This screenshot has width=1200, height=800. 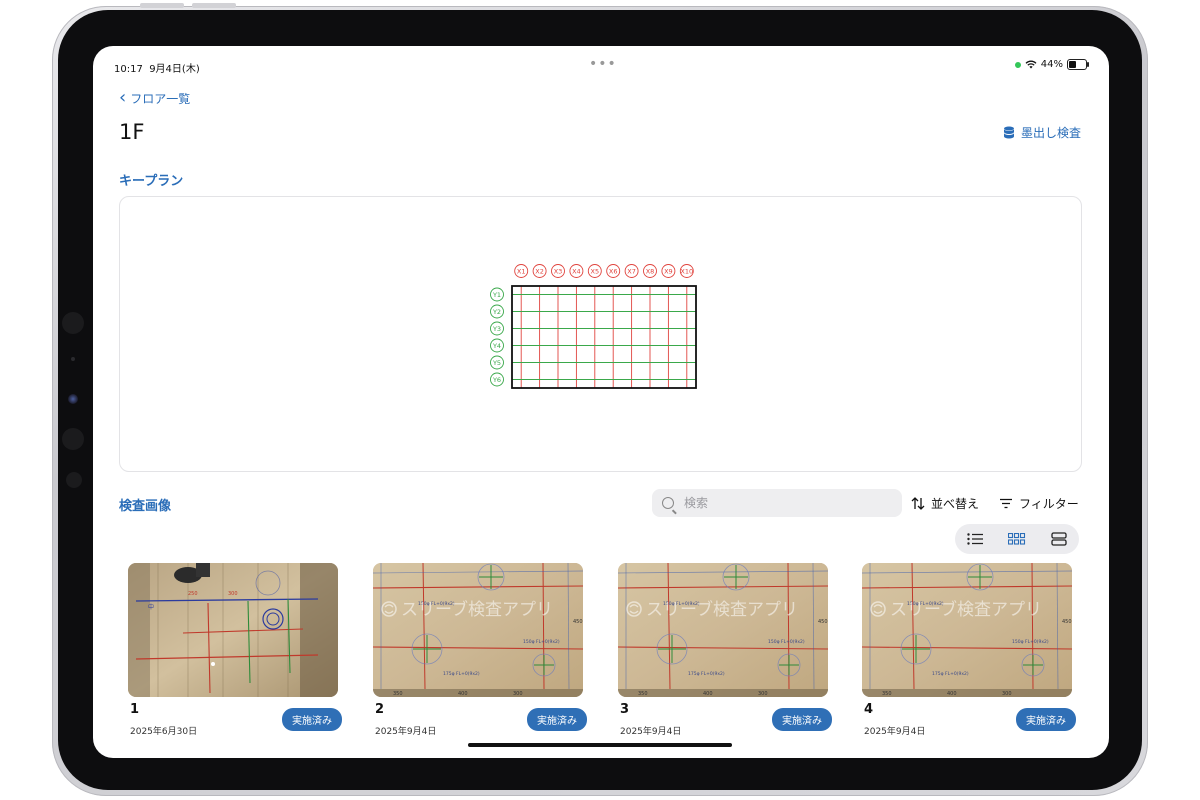 What do you see at coordinates (73, 399) in the screenshot?
I see `front-camera` at bounding box center [73, 399].